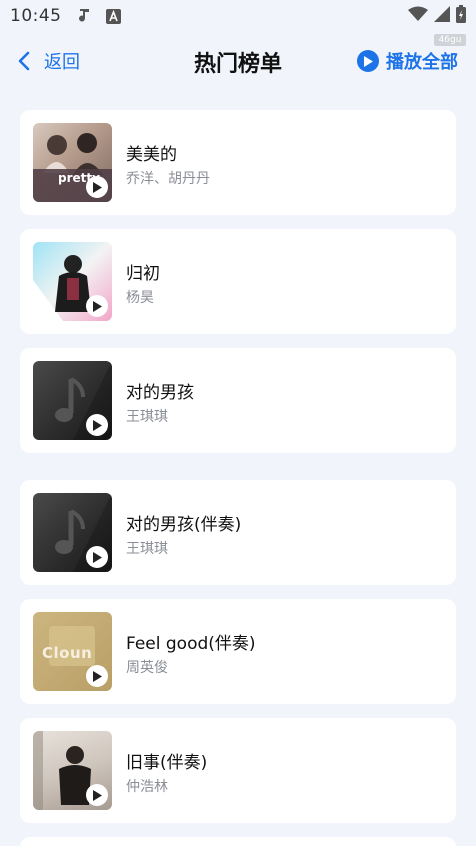 This screenshot has height=846, width=476. Describe the element at coordinates (238, 400) in the screenshot. I see `song-item: 对的男孩 王琪琪` at that location.